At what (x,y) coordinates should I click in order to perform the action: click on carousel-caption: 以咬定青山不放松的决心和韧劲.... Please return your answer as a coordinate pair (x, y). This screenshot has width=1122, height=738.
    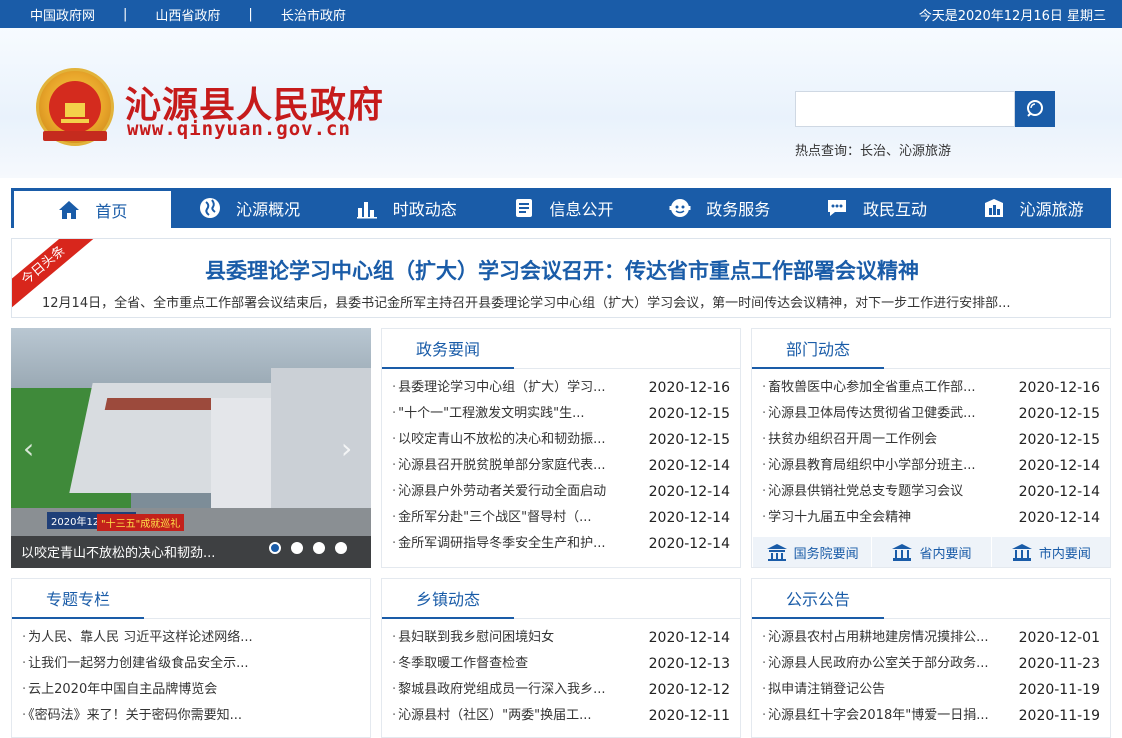
    Looking at the image, I should click on (126, 551).